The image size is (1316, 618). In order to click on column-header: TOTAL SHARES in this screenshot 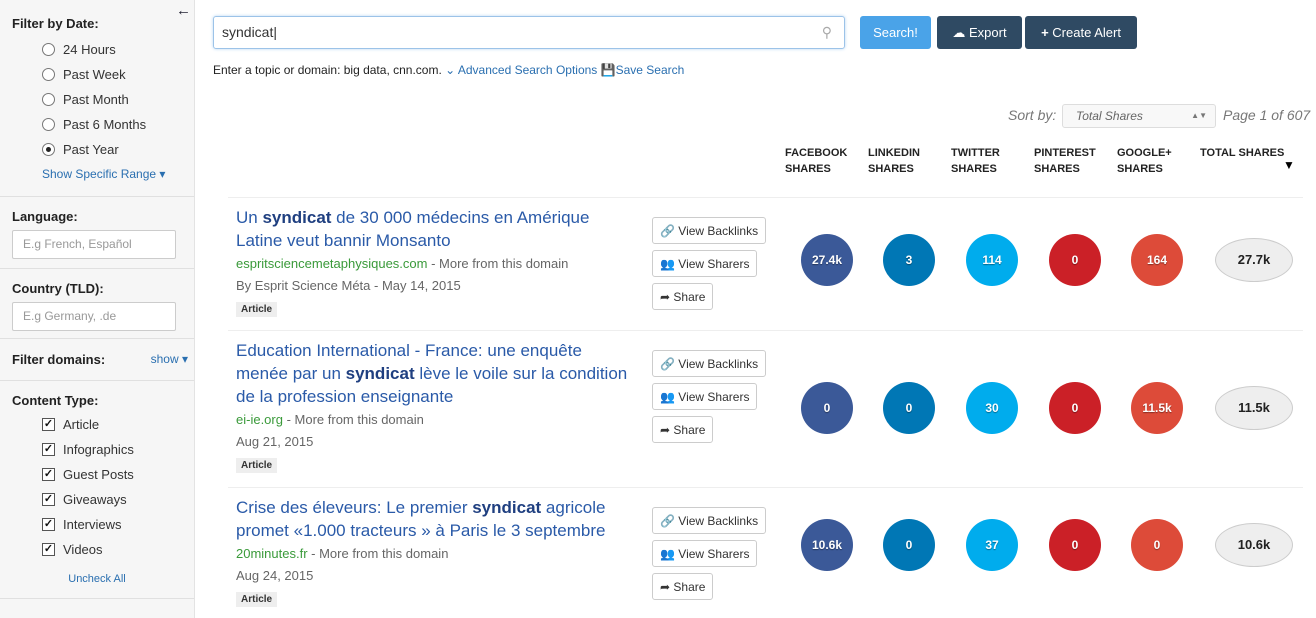, I will do `click(1245, 153)`.